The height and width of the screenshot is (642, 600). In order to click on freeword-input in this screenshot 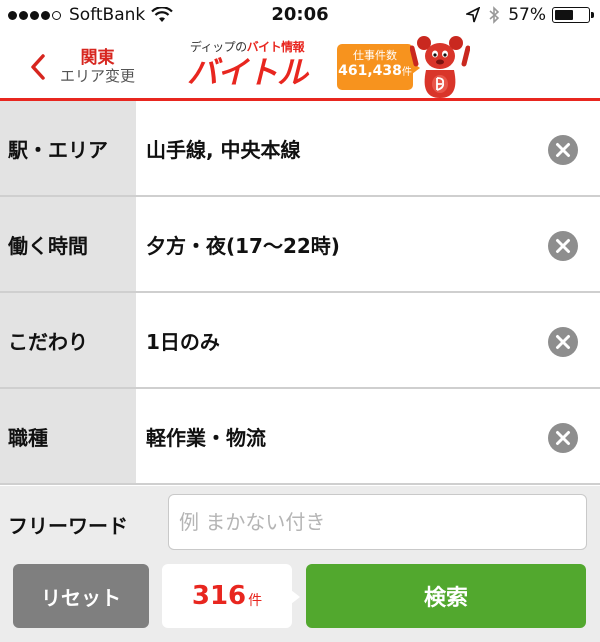, I will do `click(377, 522)`.